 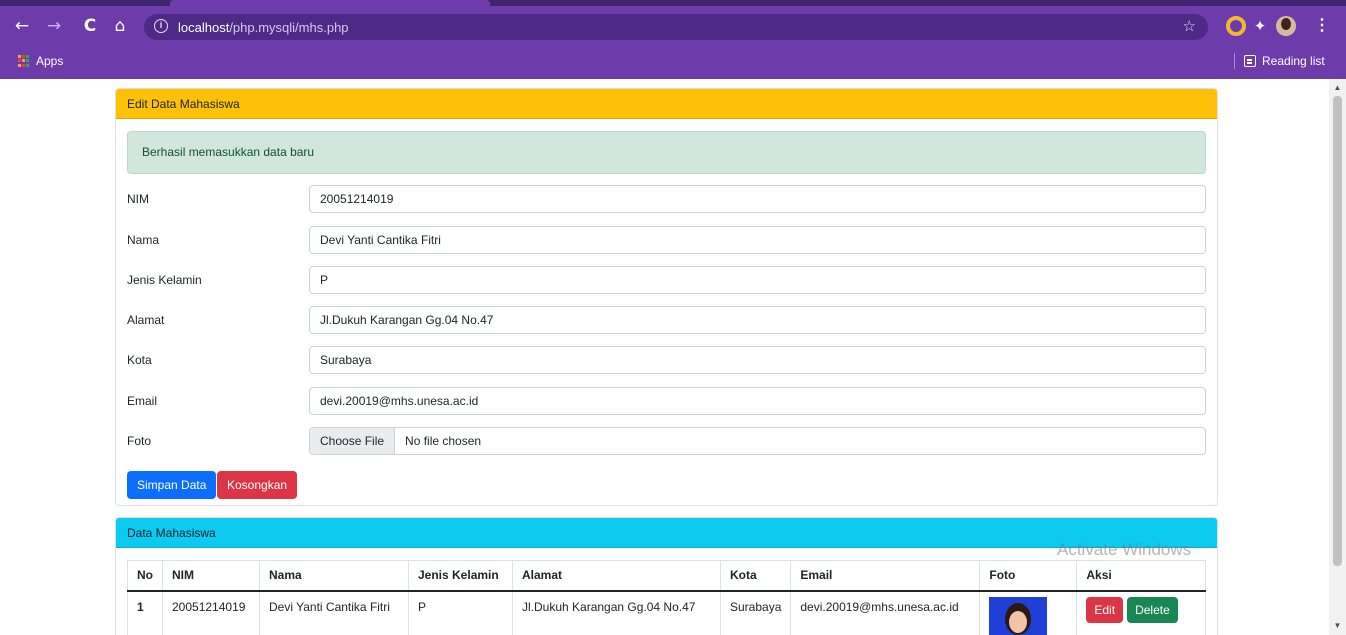 What do you see at coordinates (443, 441) in the screenshot?
I see `file-status-text: No file chosen` at bounding box center [443, 441].